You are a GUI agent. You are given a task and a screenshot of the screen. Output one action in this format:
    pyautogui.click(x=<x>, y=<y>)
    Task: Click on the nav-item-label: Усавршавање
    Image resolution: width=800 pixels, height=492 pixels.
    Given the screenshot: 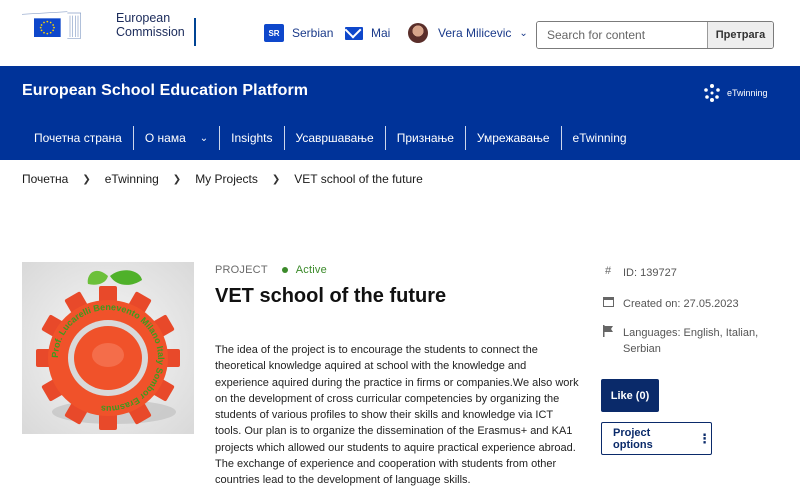 What is the action you would take?
    pyautogui.click(x=334, y=138)
    